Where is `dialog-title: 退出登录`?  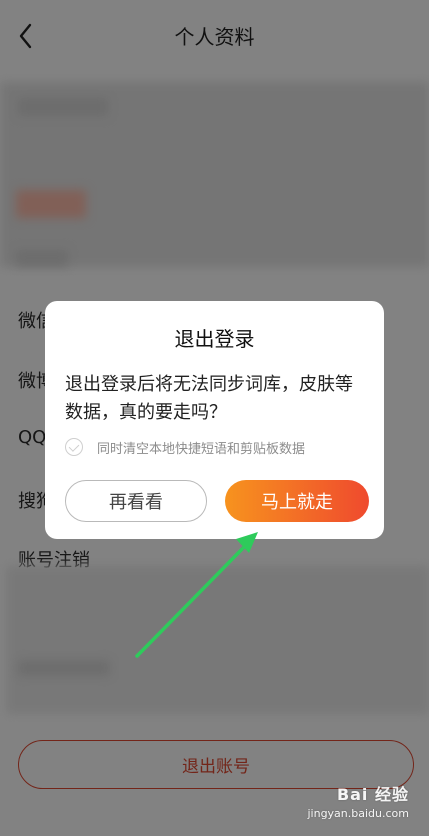 dialog-title: 退出登录 is located at coordinates (214, 339).